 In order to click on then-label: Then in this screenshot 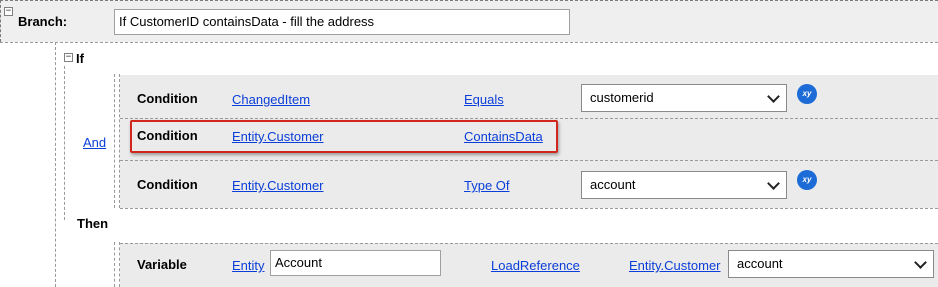, I will do `click(93, 223)`.